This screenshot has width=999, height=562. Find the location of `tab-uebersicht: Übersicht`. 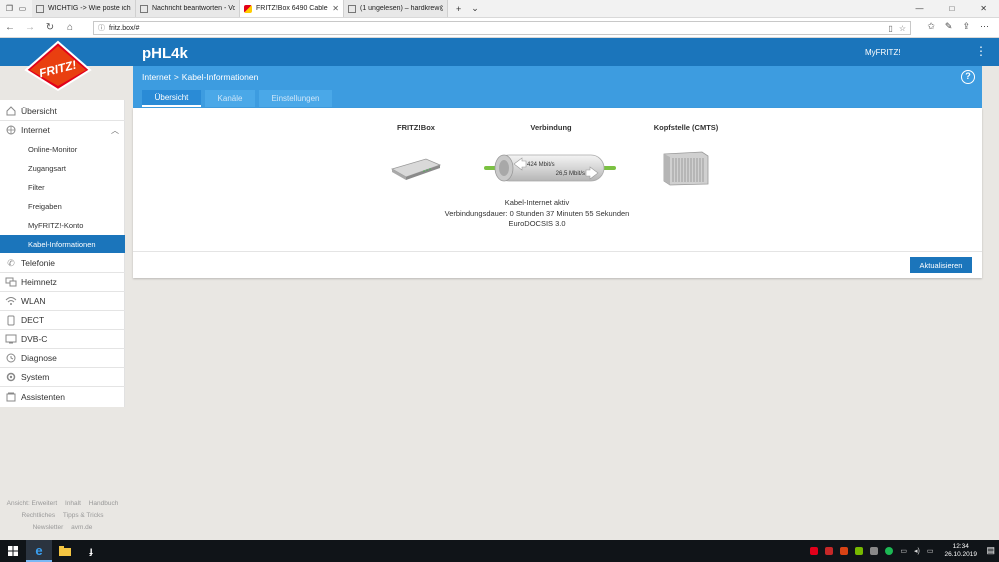

tab-uebersicht: Übersicht is located at coordinates (171, 98).